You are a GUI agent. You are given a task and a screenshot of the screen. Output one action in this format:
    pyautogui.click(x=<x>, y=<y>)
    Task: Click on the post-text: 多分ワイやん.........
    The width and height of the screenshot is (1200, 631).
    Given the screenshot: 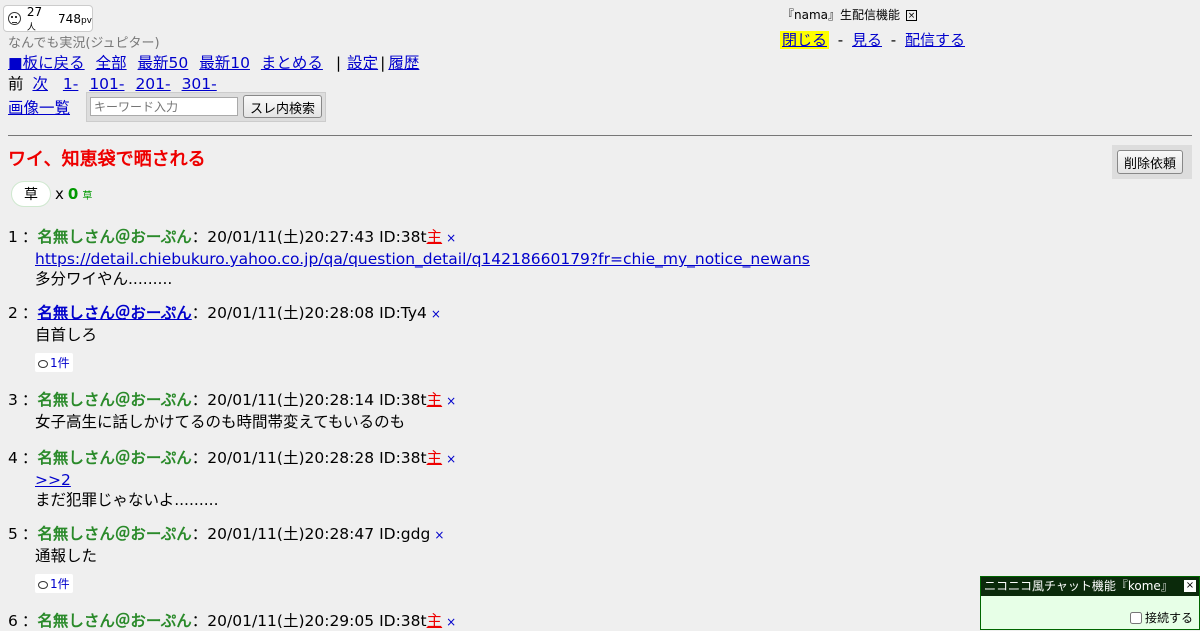 What is the action you would take?
    pyautogui.click(x=104, y=279)
    